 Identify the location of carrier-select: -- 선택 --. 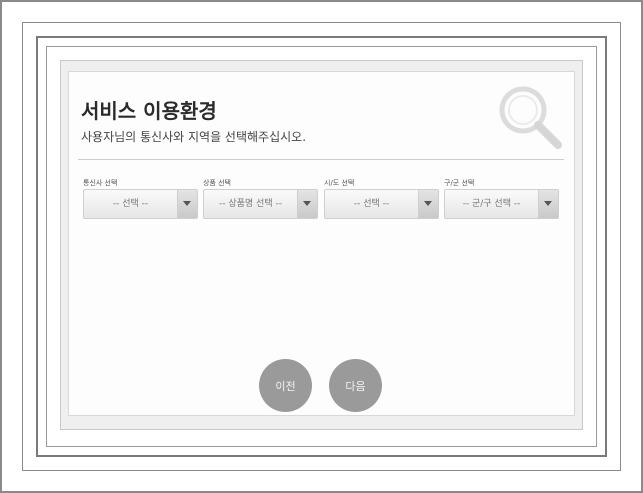
(140, 204).